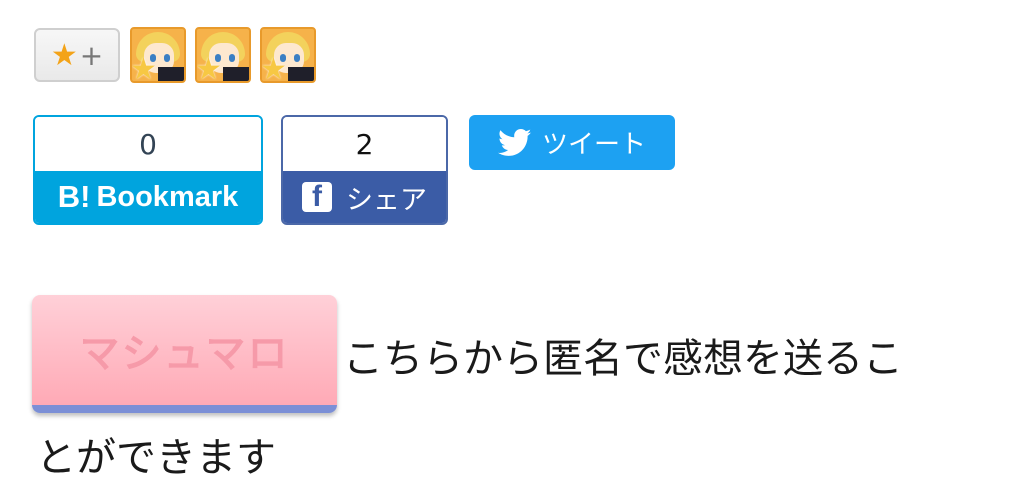 The width and height of the screenshot is (1024, 493). I want to click on hatena-logo-icon: B!, so click(74, 196).